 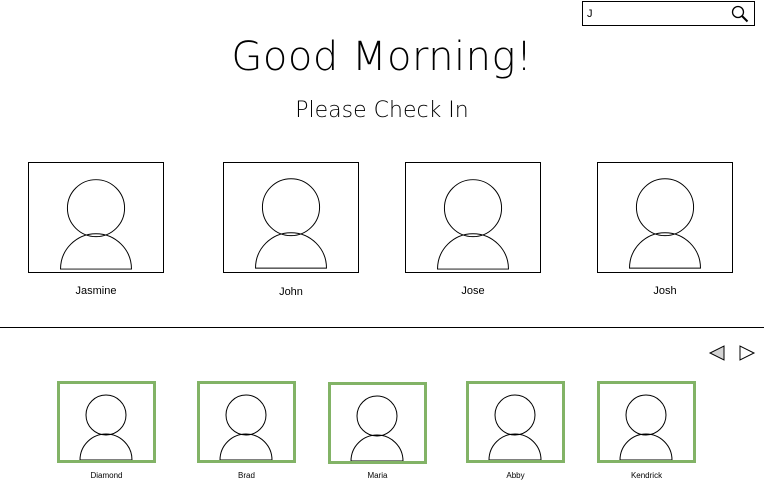 I want to click on search-box, so click(x=668, y=13).